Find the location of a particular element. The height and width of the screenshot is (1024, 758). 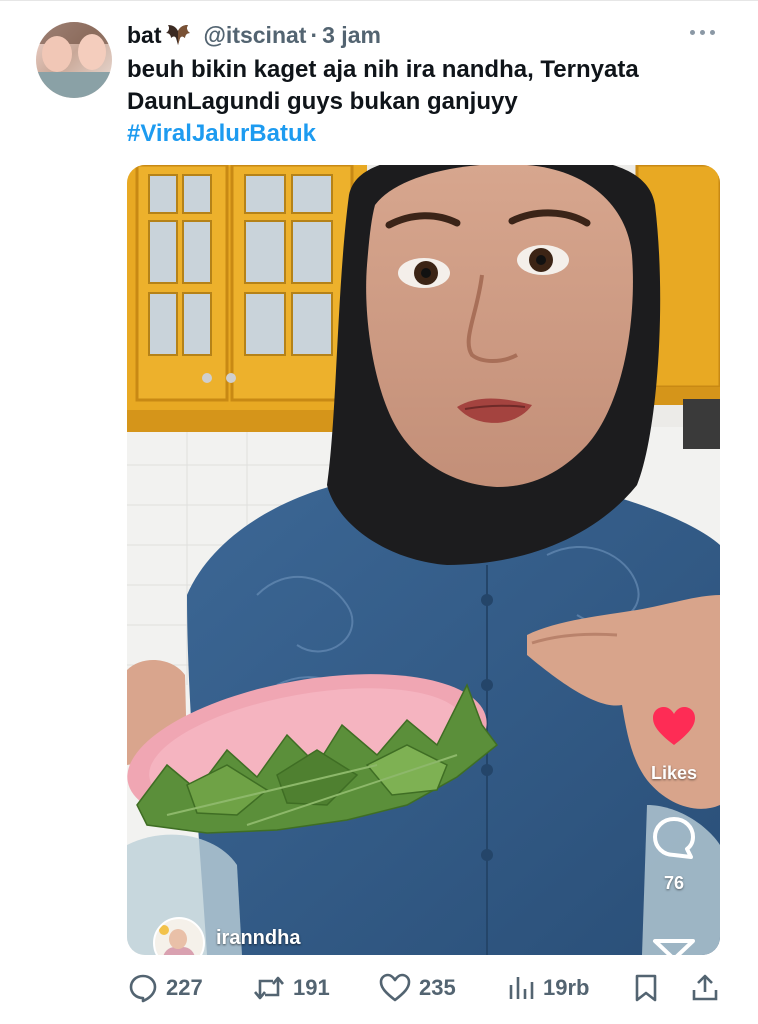

top-divider is located at coordinates (379, 0).